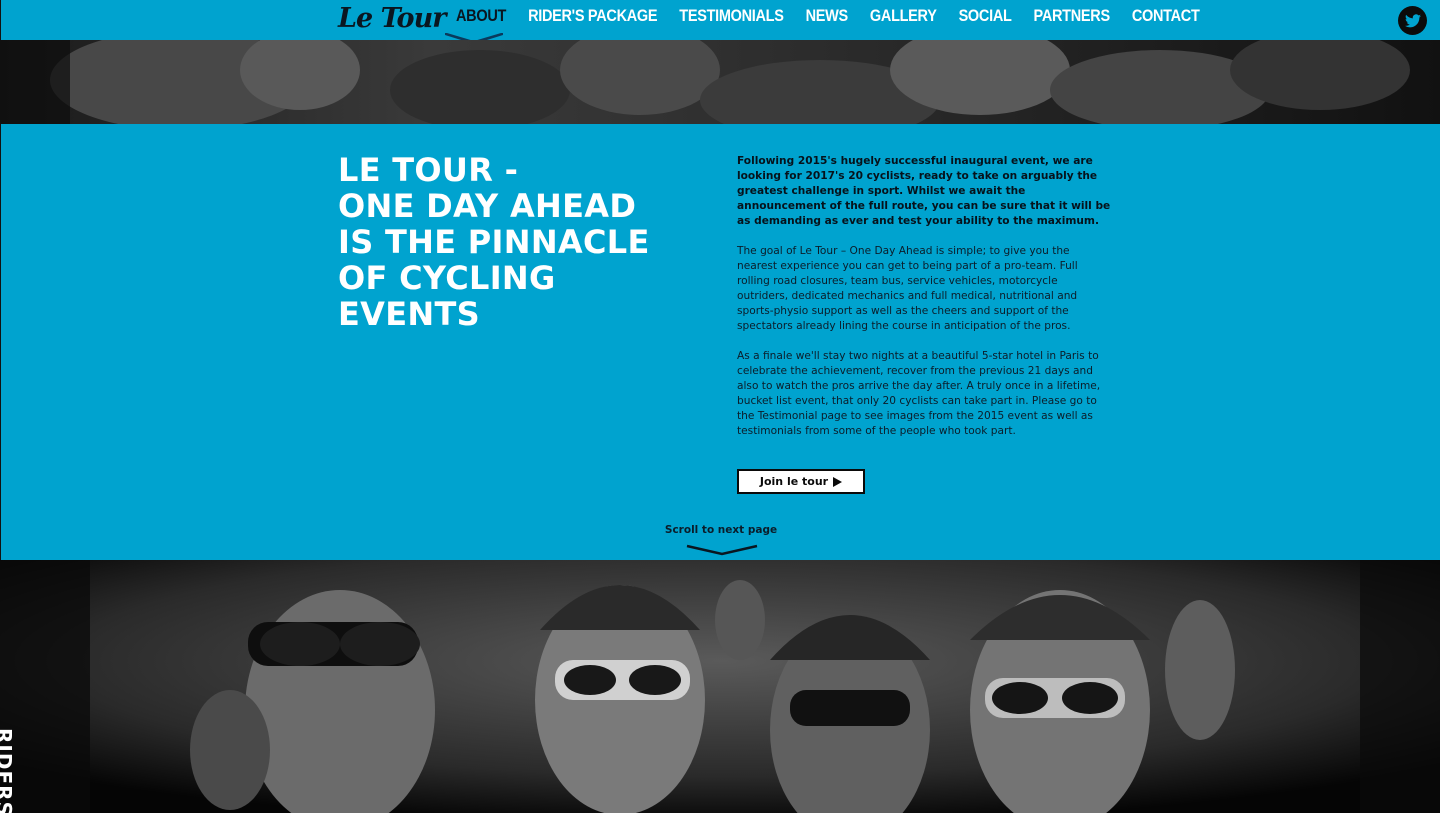  I want to click on section-side-label: RIDERS, so click(9, 770).